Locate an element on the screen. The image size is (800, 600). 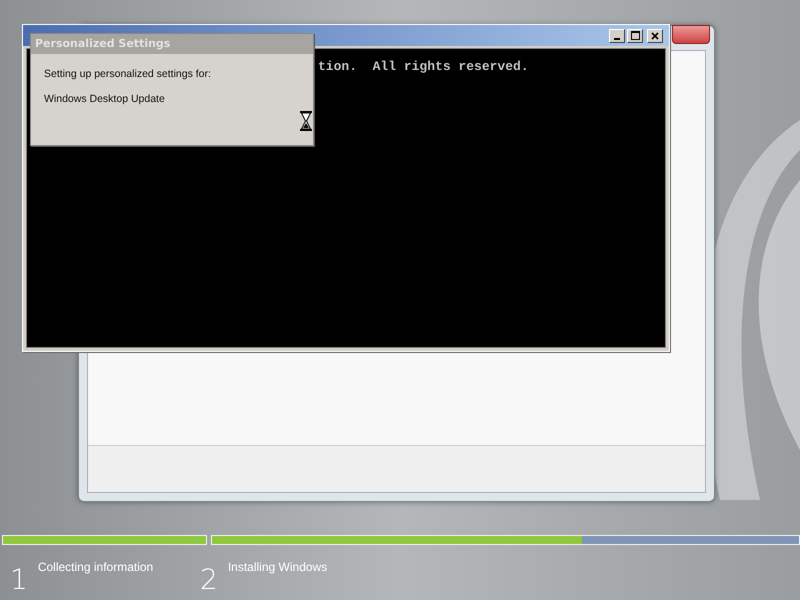
dialog-message: Setting up personalized settings for: is located at coordinates (127, 74).